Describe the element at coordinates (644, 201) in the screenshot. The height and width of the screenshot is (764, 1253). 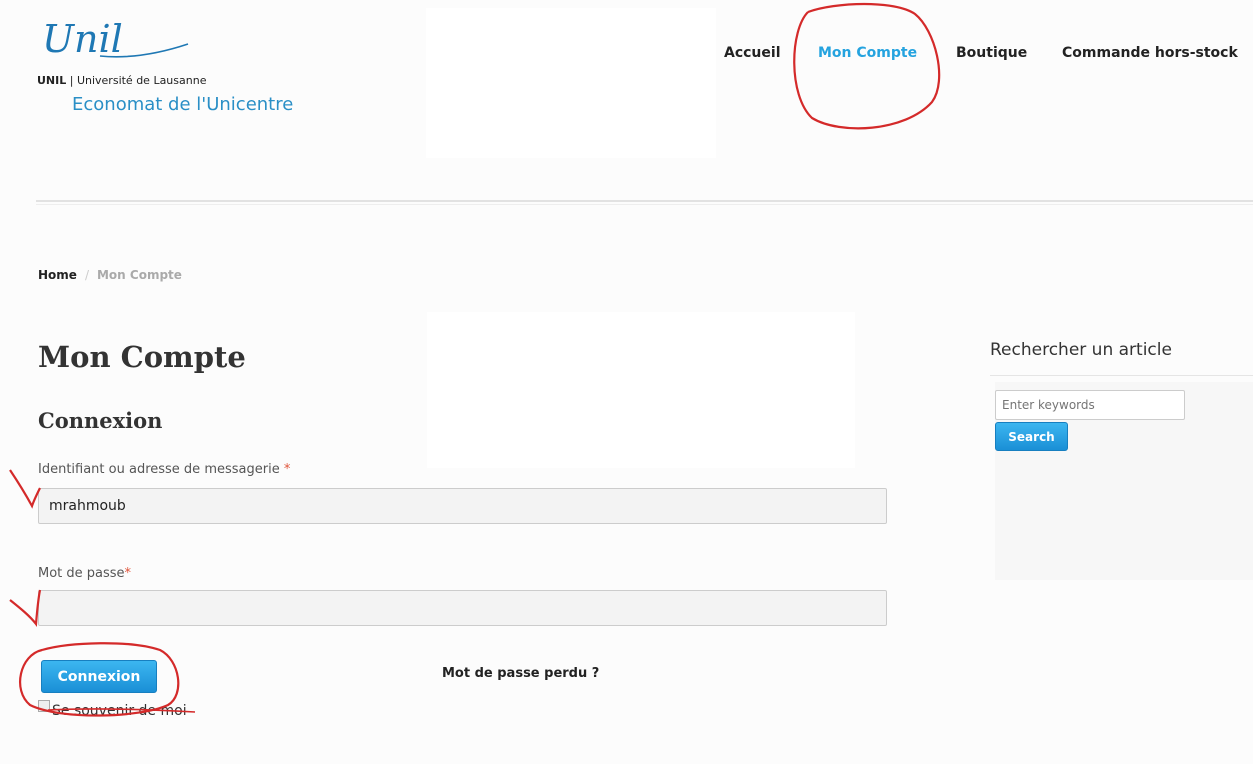
I see `header-divider` at that location.